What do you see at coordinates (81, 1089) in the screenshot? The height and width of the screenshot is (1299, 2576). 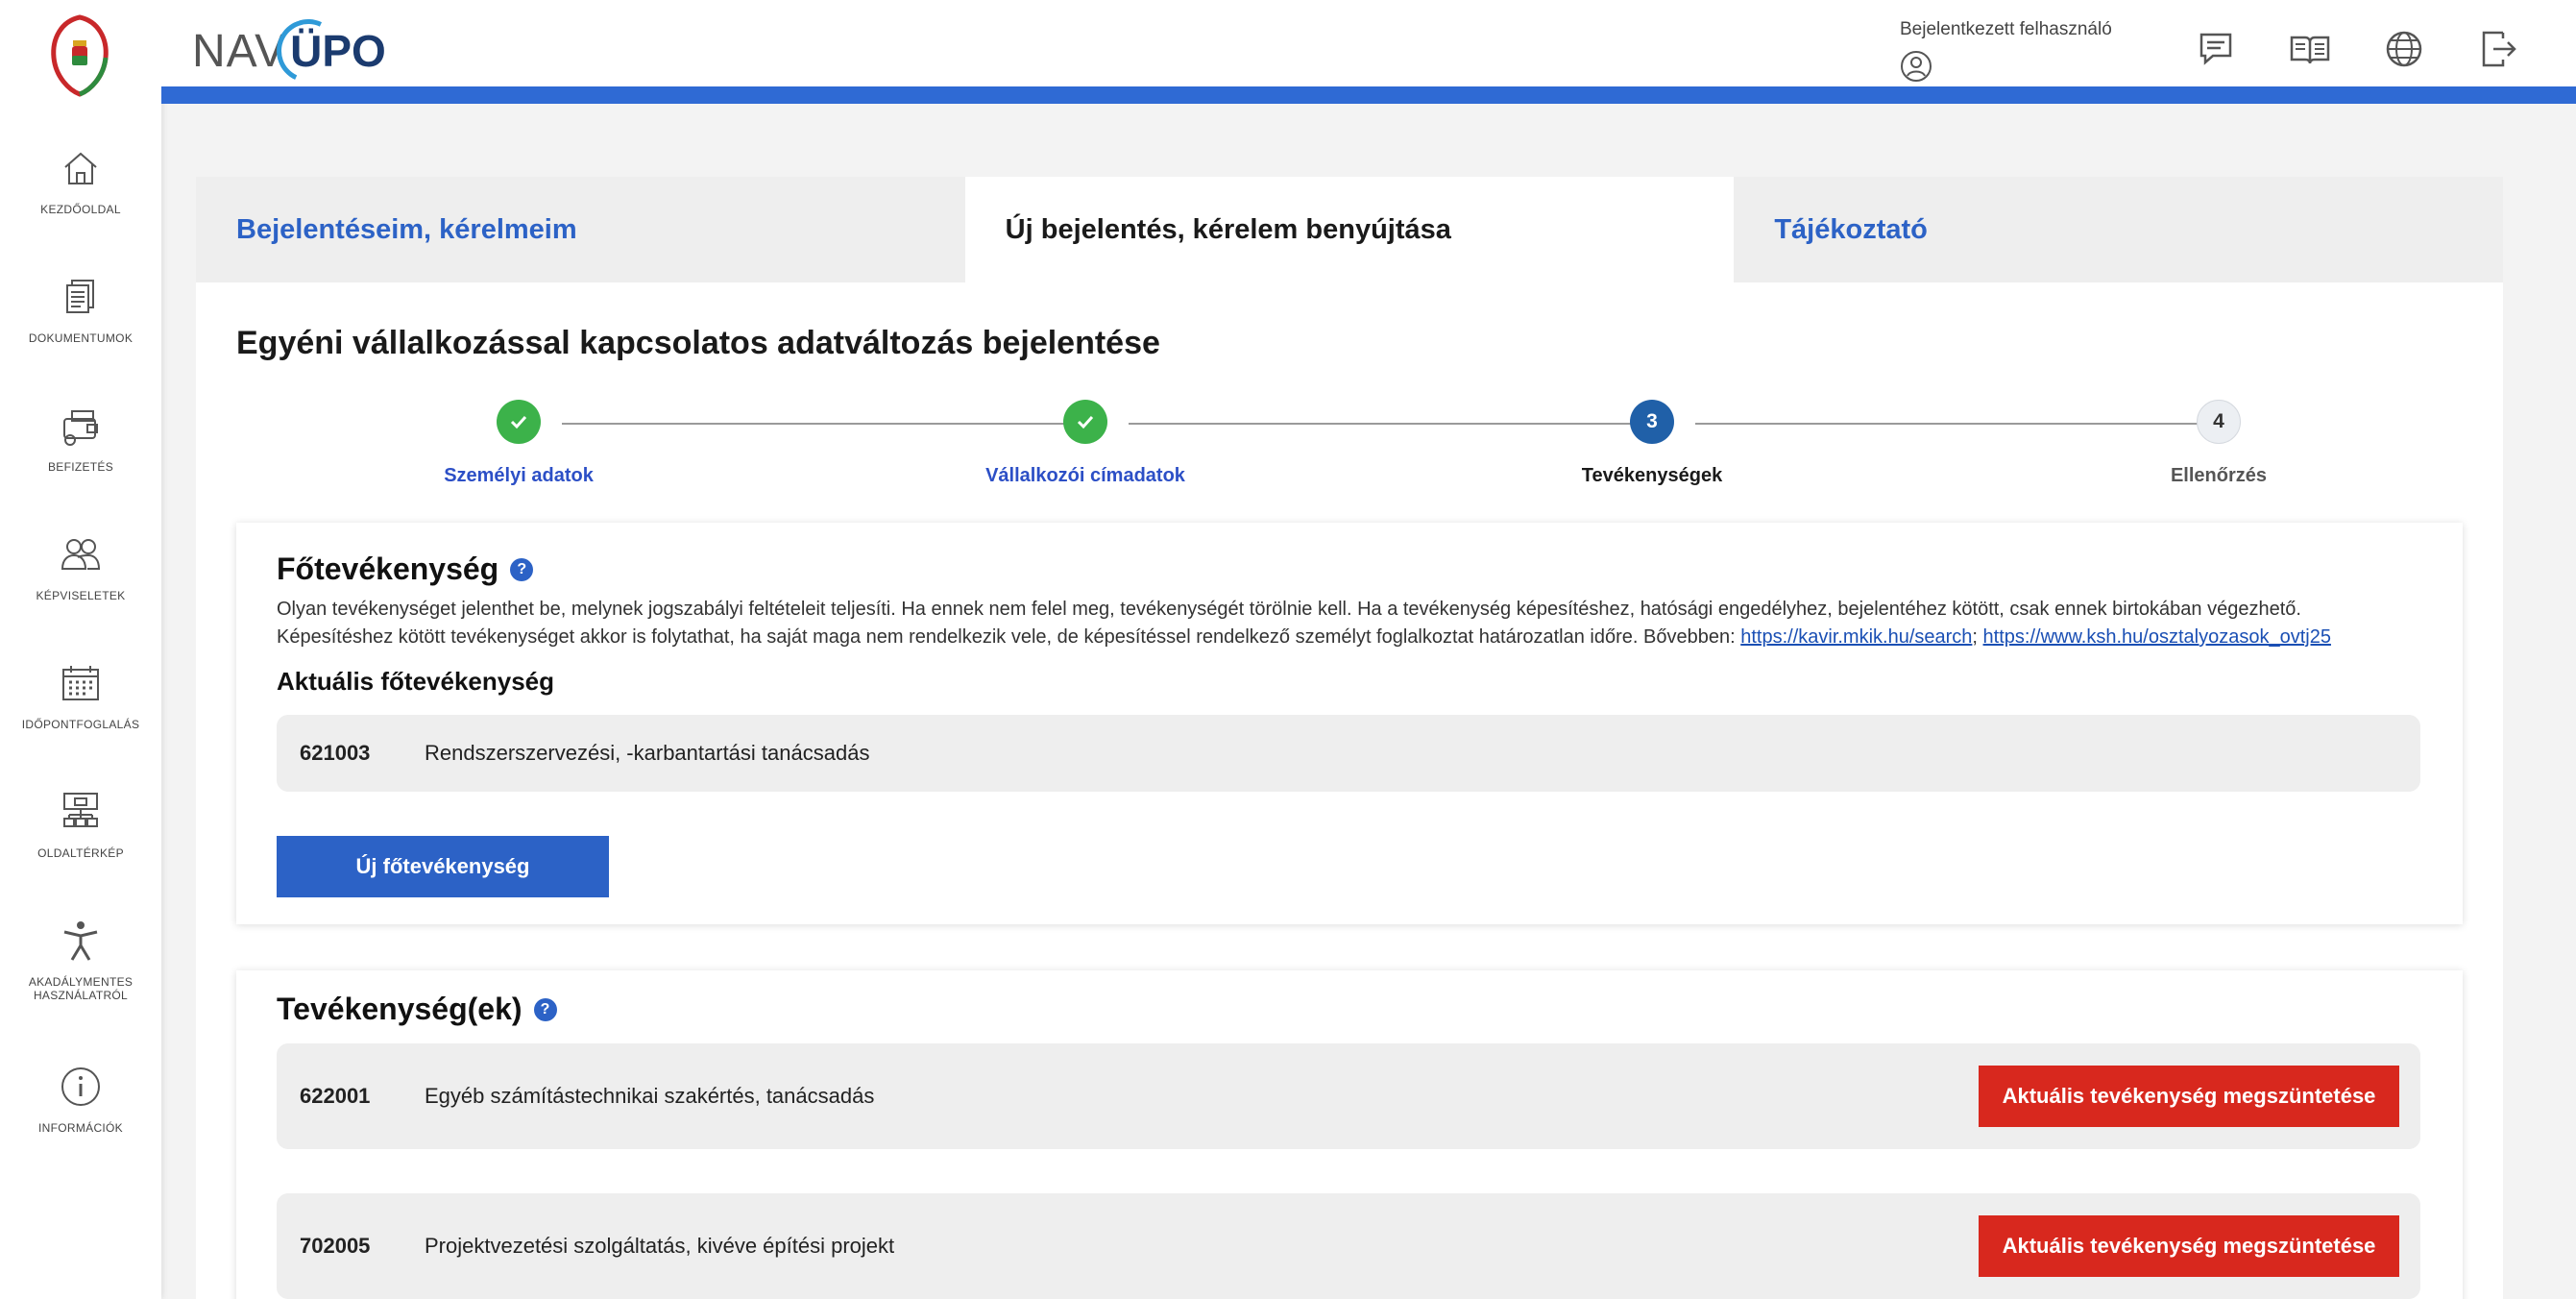 I see `info-icon` at bounding box center [81, 1089].